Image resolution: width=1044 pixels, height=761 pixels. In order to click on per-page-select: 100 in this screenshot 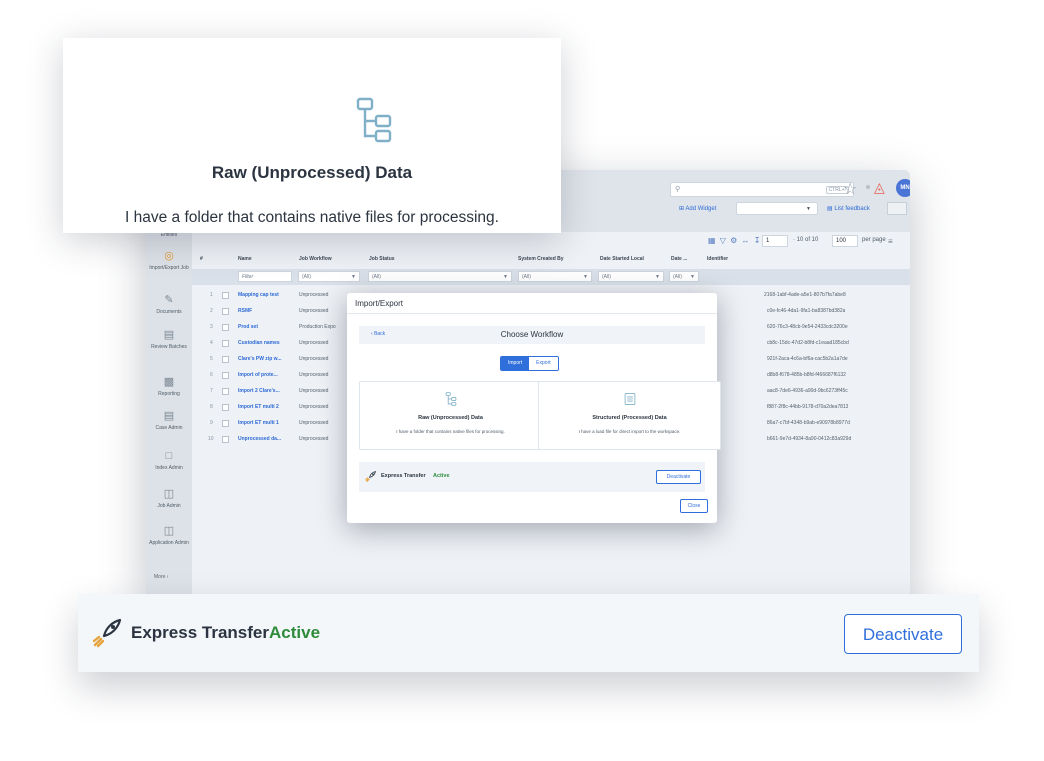, I will do `click(845, 241)`.